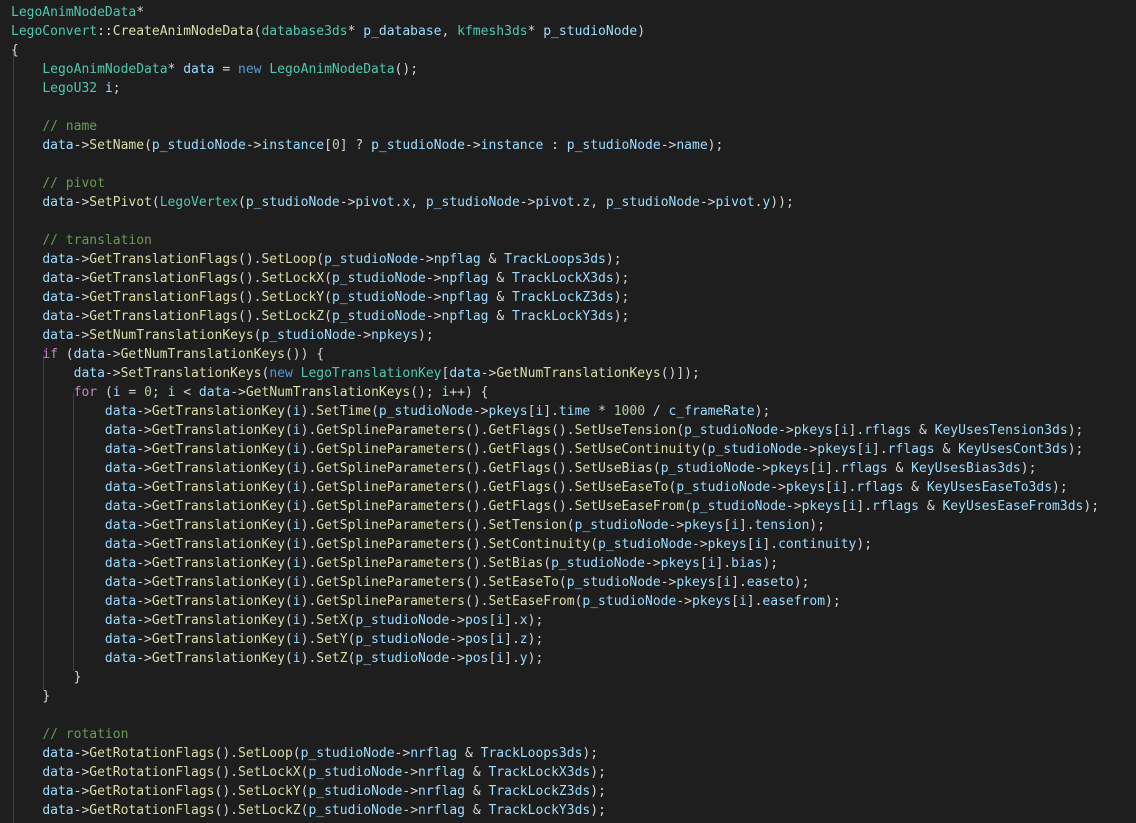 Image resolution: width=1136 pixels, height=823 pixels. What do you see at coordinates (65, 88) in the screenshot?
I see `code-line: LegoU32 i;` at bounding box center [65, 88].